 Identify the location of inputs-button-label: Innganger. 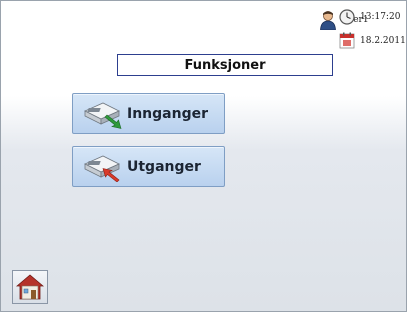
(167, 113).